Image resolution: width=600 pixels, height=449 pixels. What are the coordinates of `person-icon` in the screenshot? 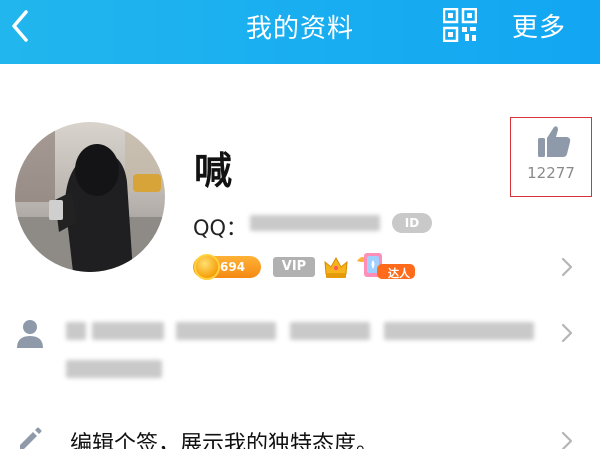 It's located at (30, 334).